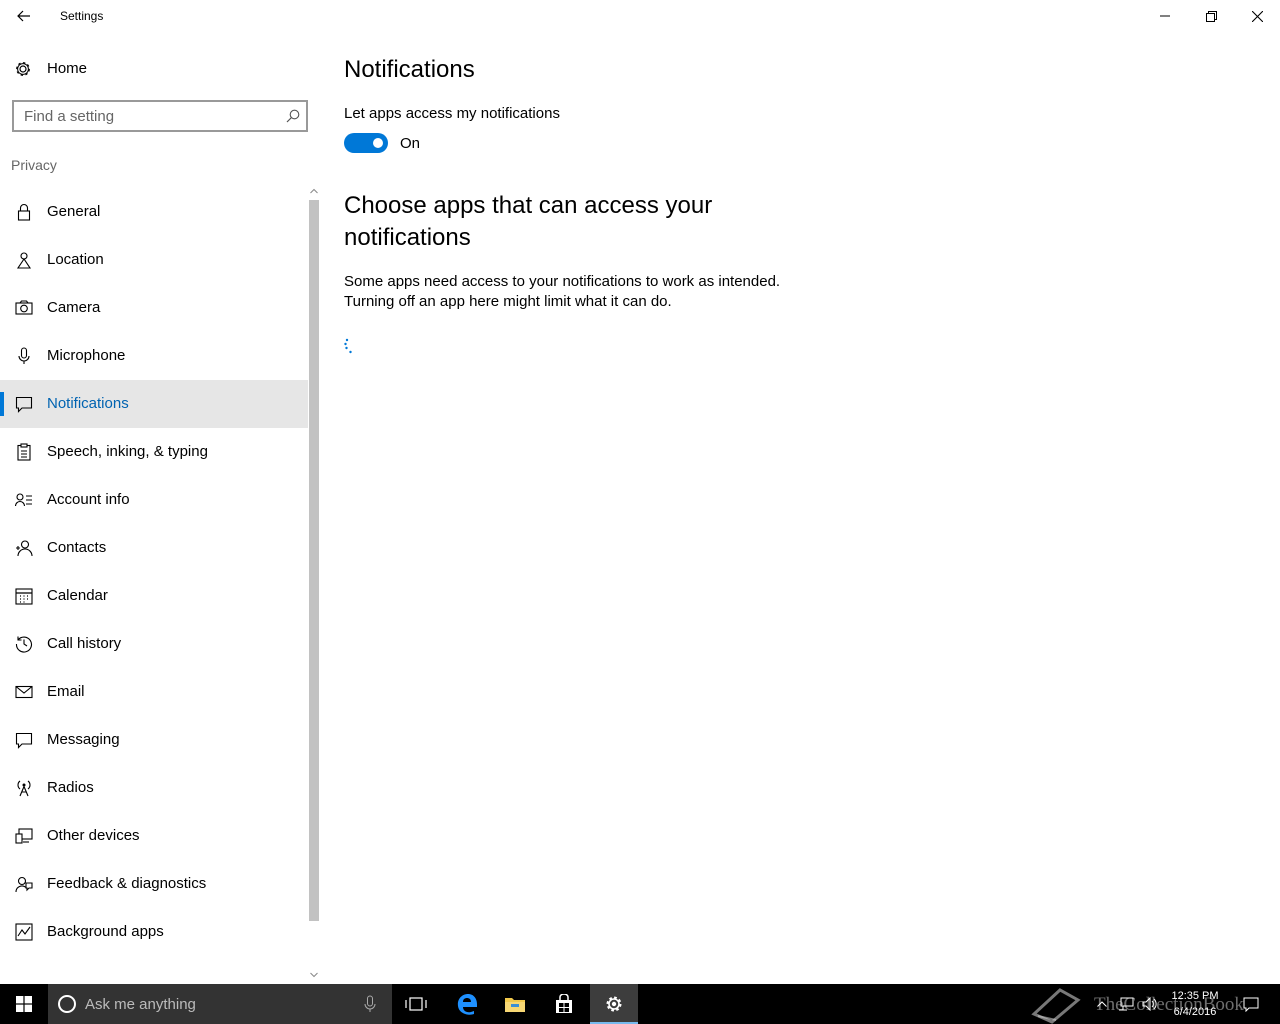 This screenshot has width=1280, height=1024. I want to click on calendar-icon, so click(24, 596).